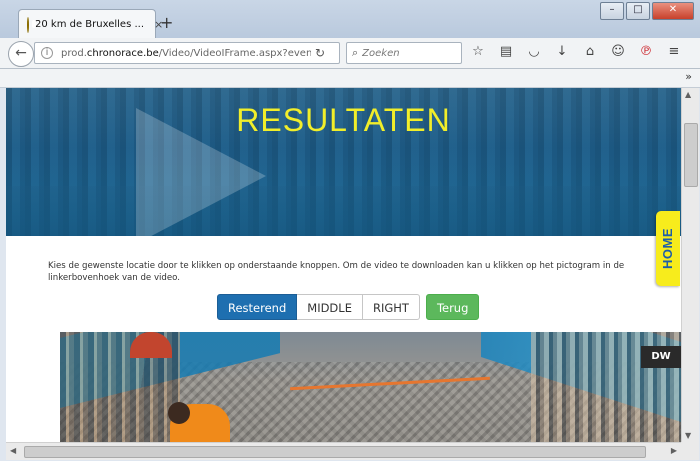 This screenshot has height=461, width=700. What do you see at coordinates (534, 52) in the screenshot?
I see `pocket-icon: ◡` at bounding box center [534, 52].